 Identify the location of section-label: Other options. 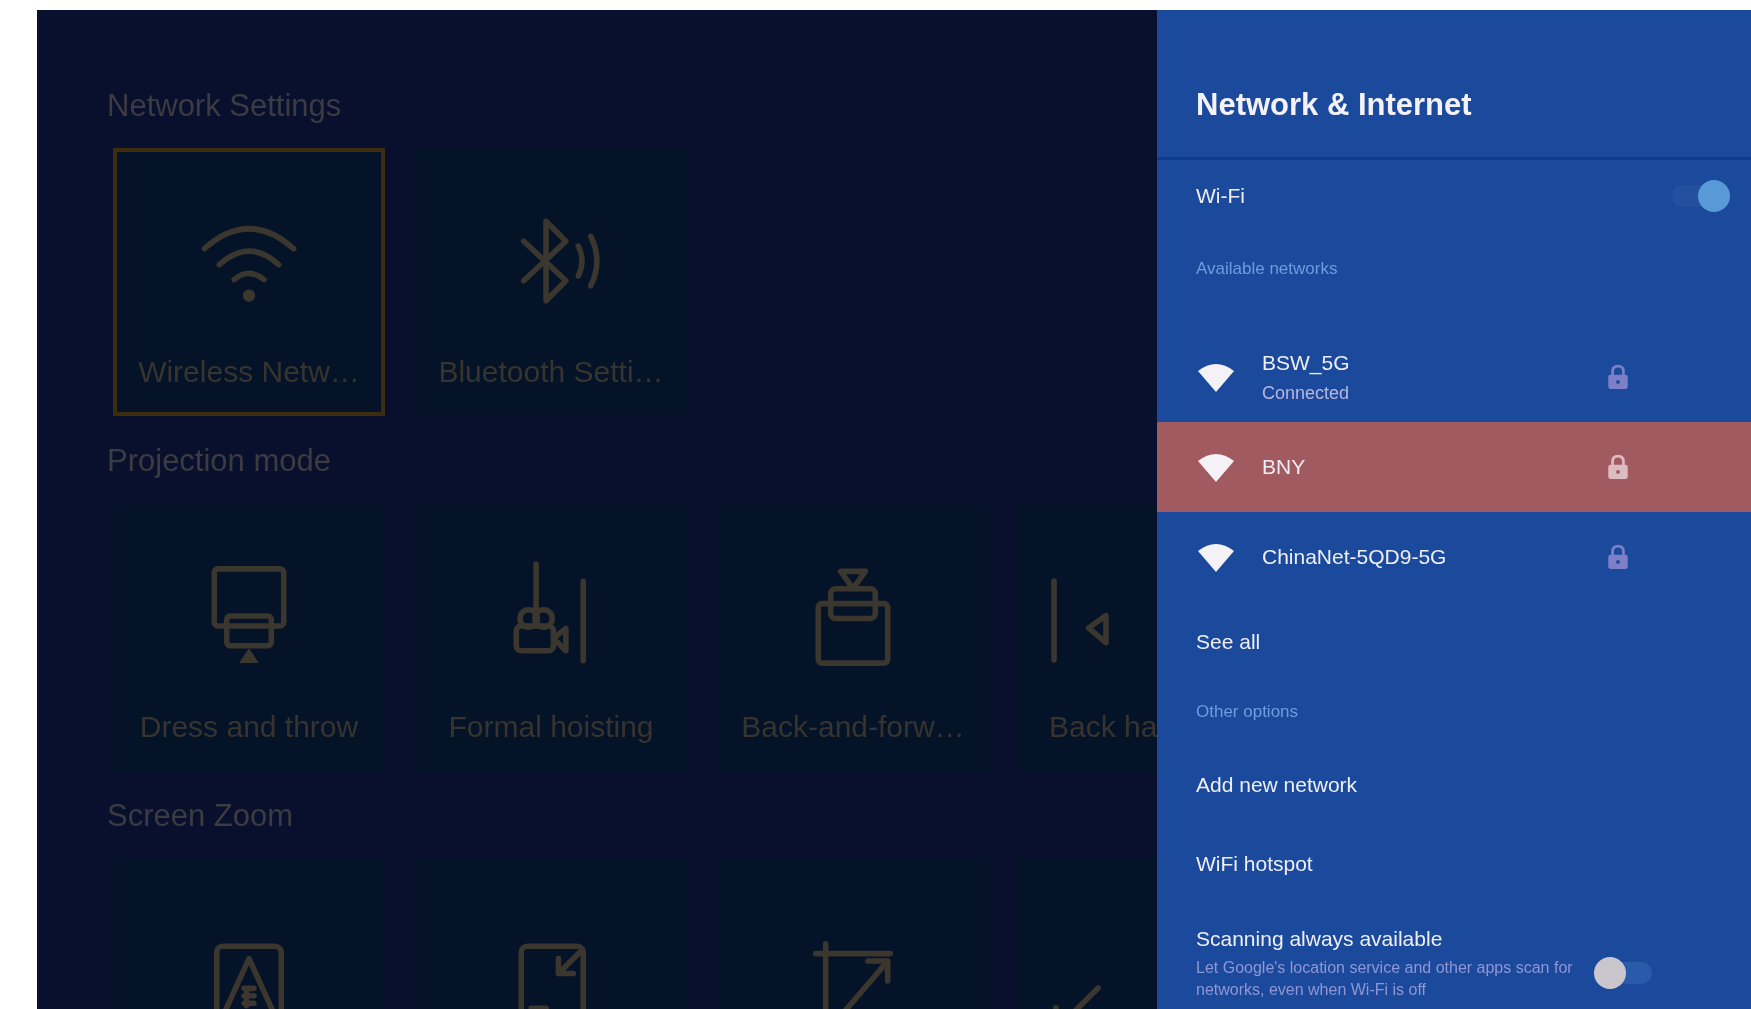
(1247, 711).